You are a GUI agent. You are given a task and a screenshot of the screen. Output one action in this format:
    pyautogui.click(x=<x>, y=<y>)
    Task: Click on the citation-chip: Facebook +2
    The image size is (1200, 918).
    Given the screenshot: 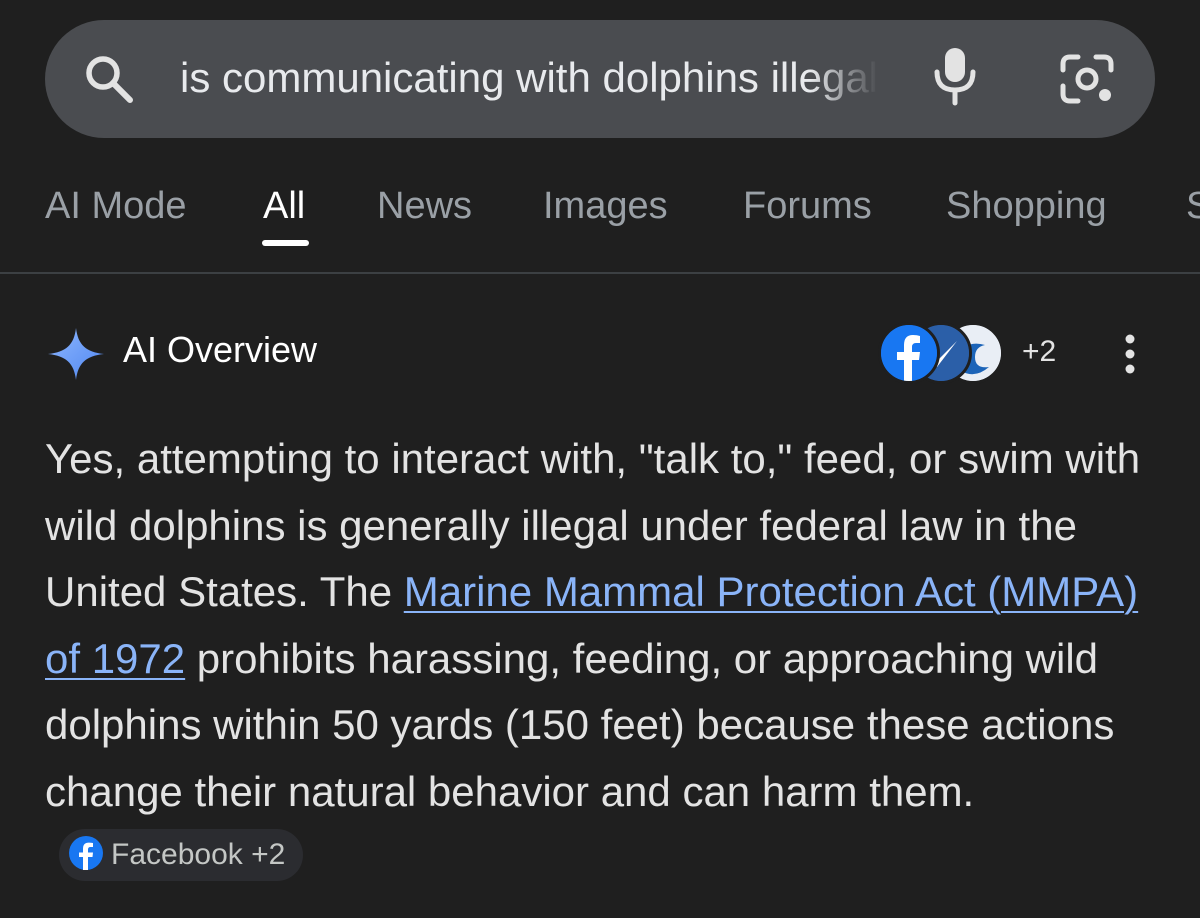 What is the action you would take?
    pyautogui.click(x=181, y=854)
    